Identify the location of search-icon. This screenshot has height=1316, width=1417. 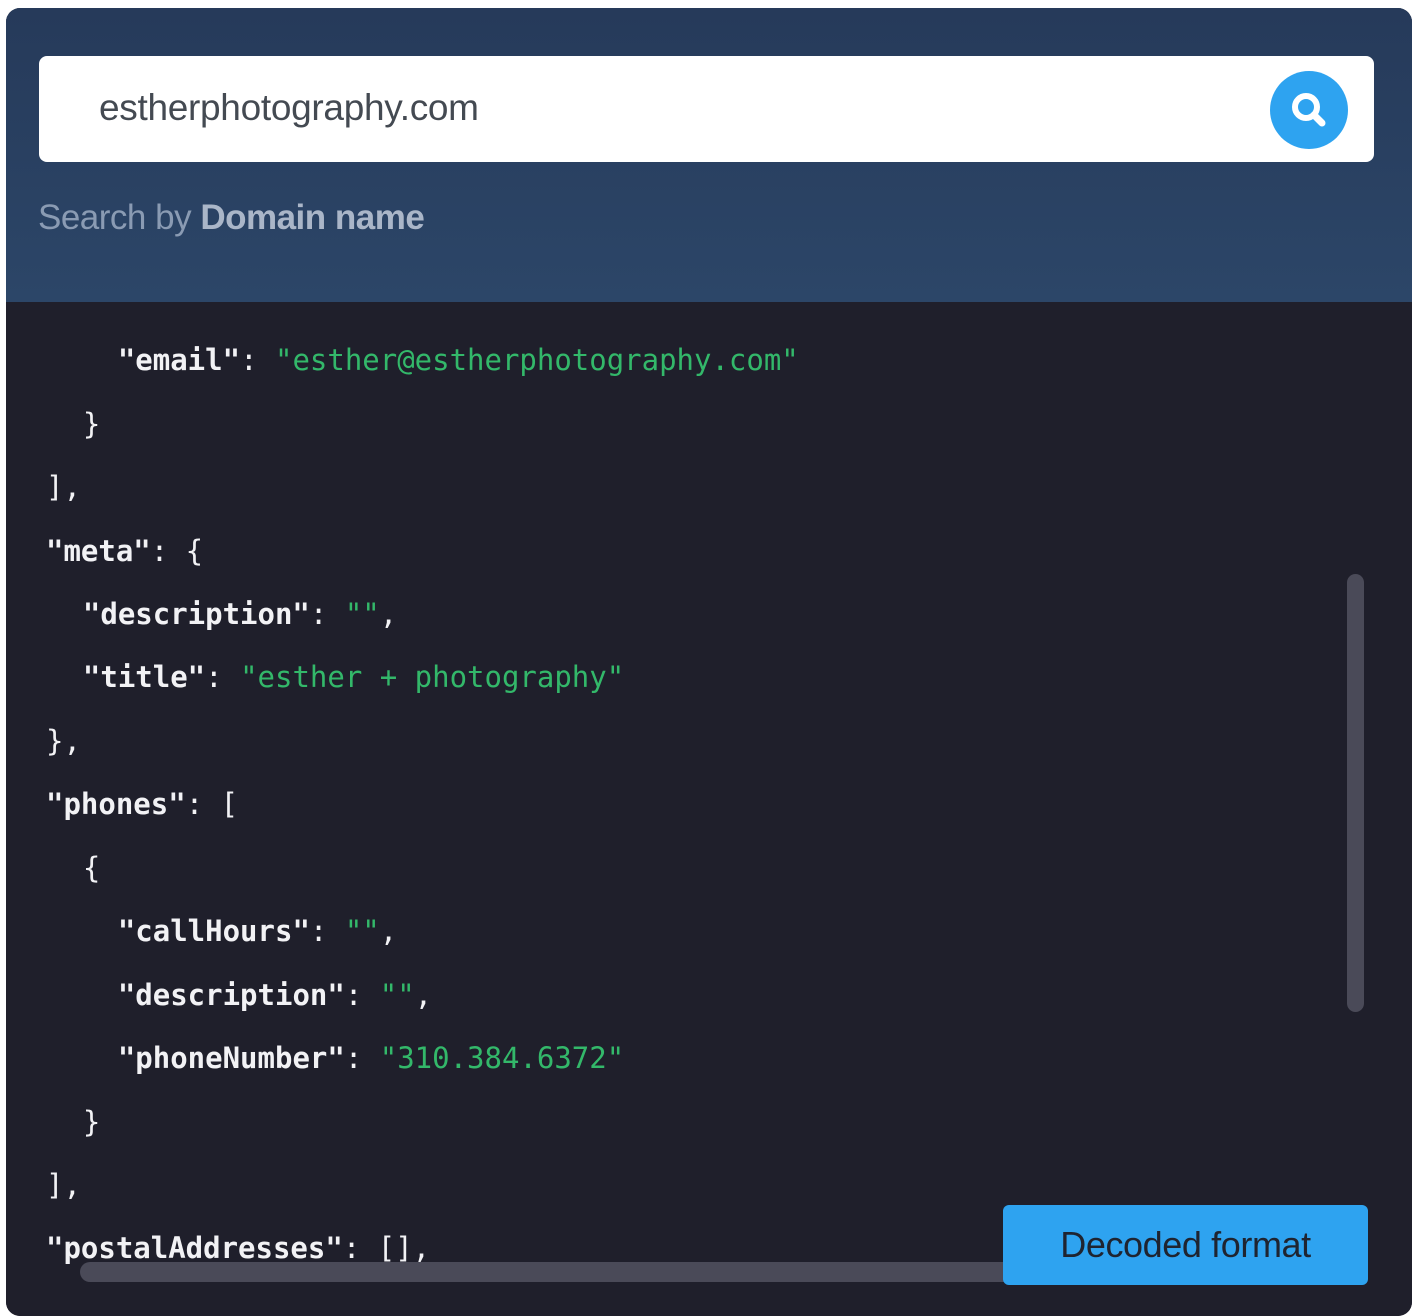
(1309, 110).